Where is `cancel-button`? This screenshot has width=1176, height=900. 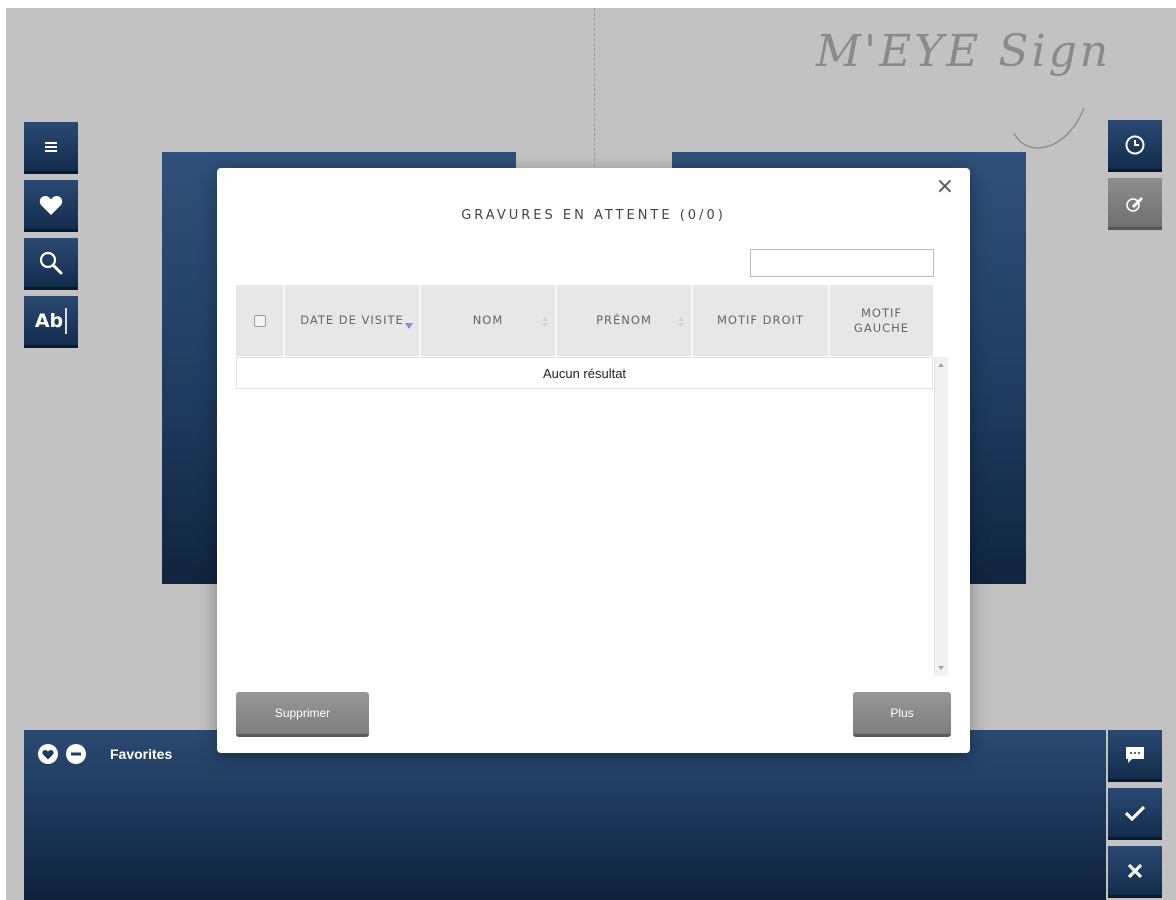
cancel-button is located at coordinates (1135, 872).